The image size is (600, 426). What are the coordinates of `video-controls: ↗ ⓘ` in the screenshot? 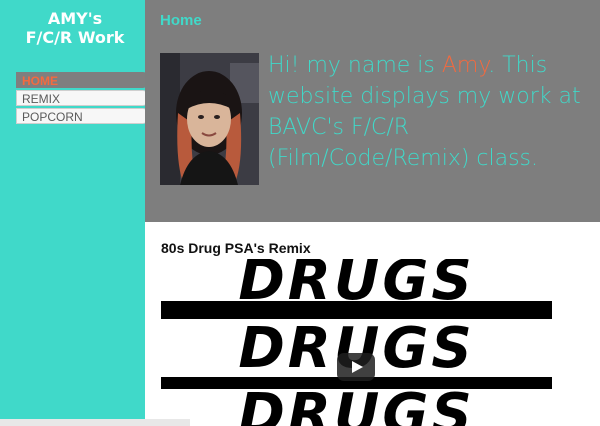 It's located at (537, 267).